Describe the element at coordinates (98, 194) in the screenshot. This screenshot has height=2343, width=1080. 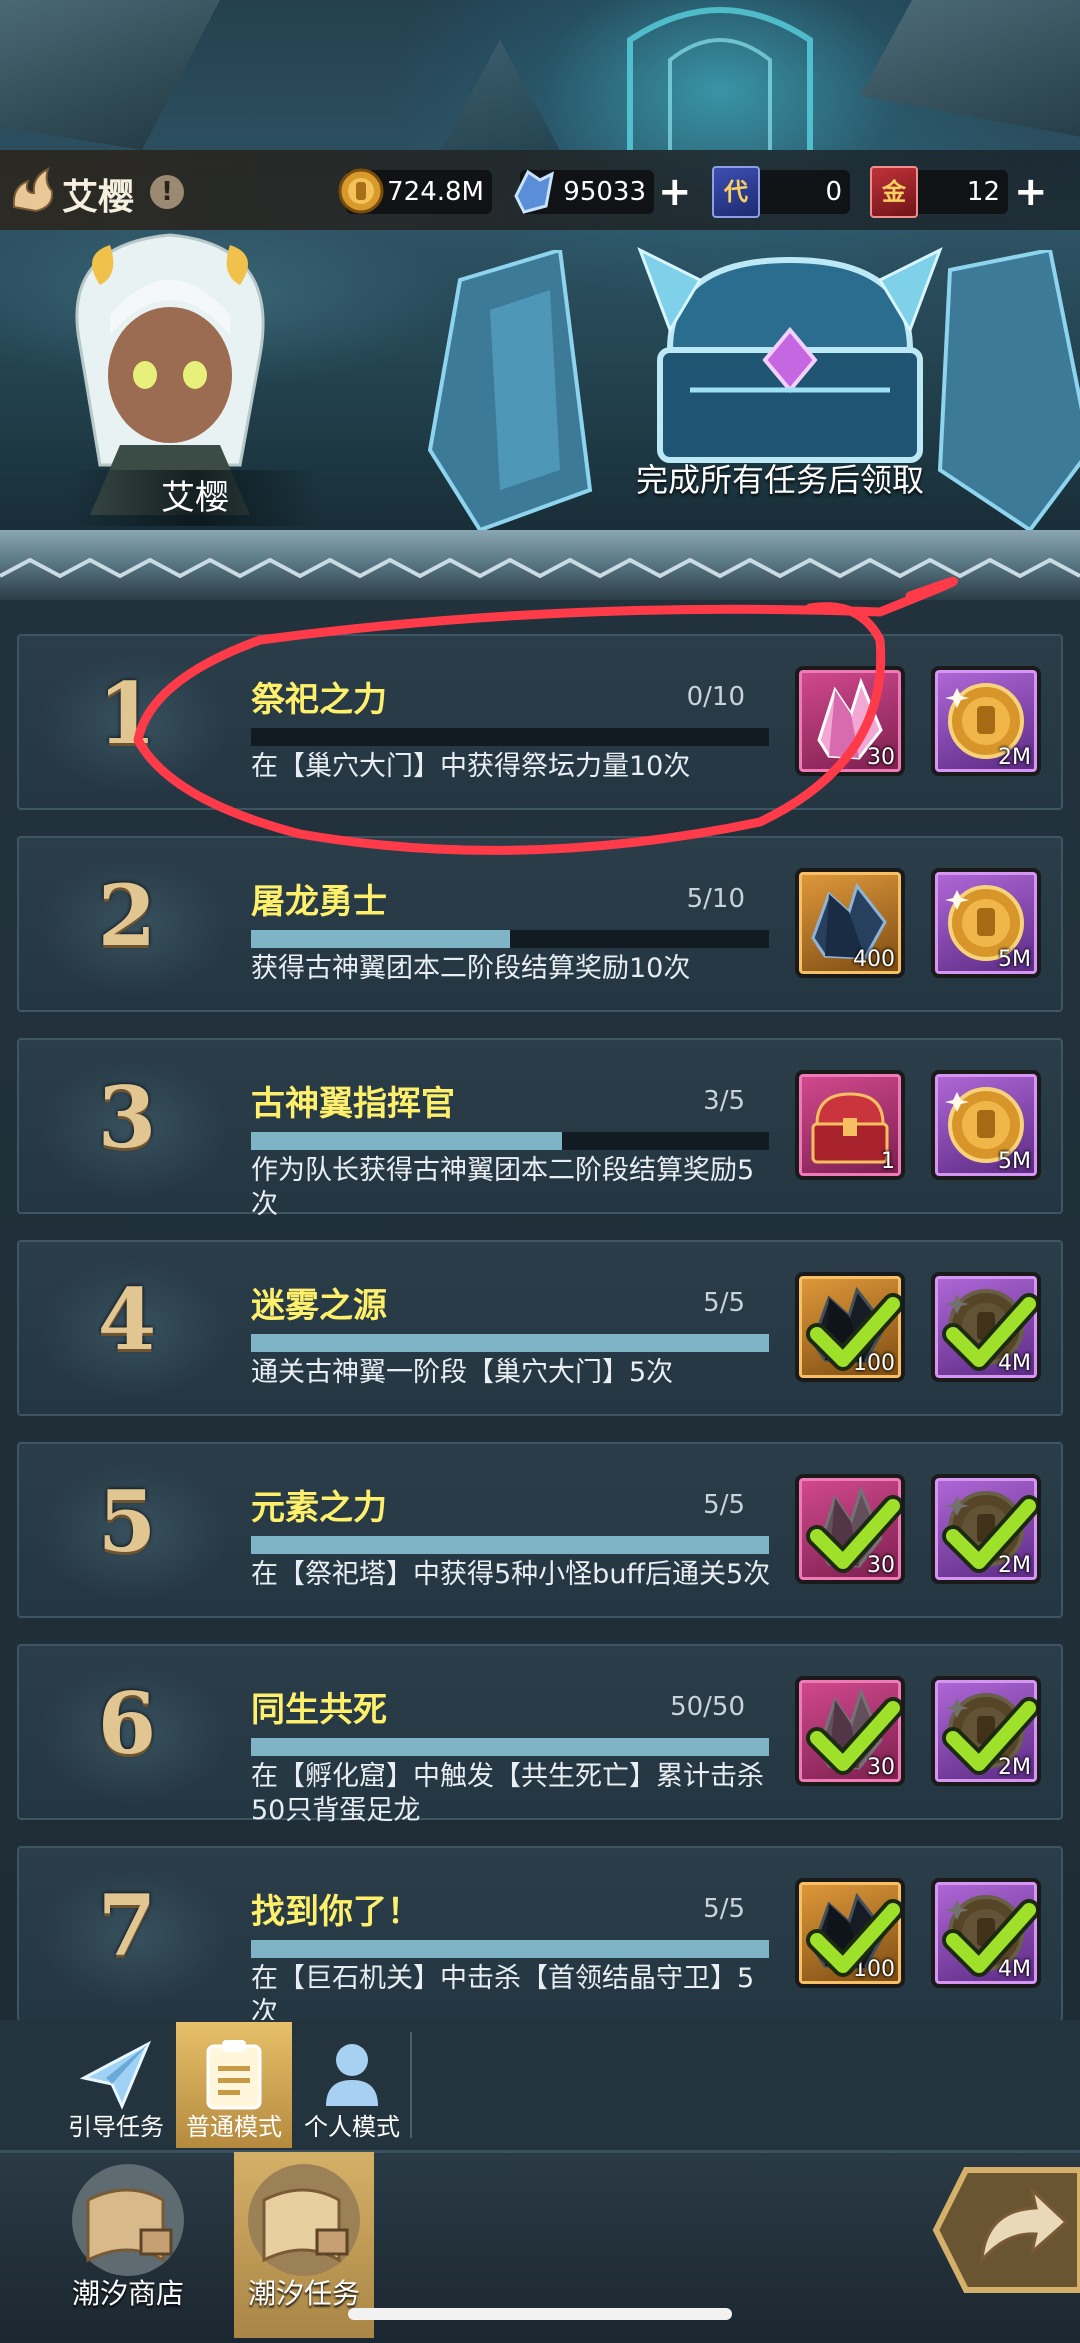
I see `player-name: 艾樱` at that location.